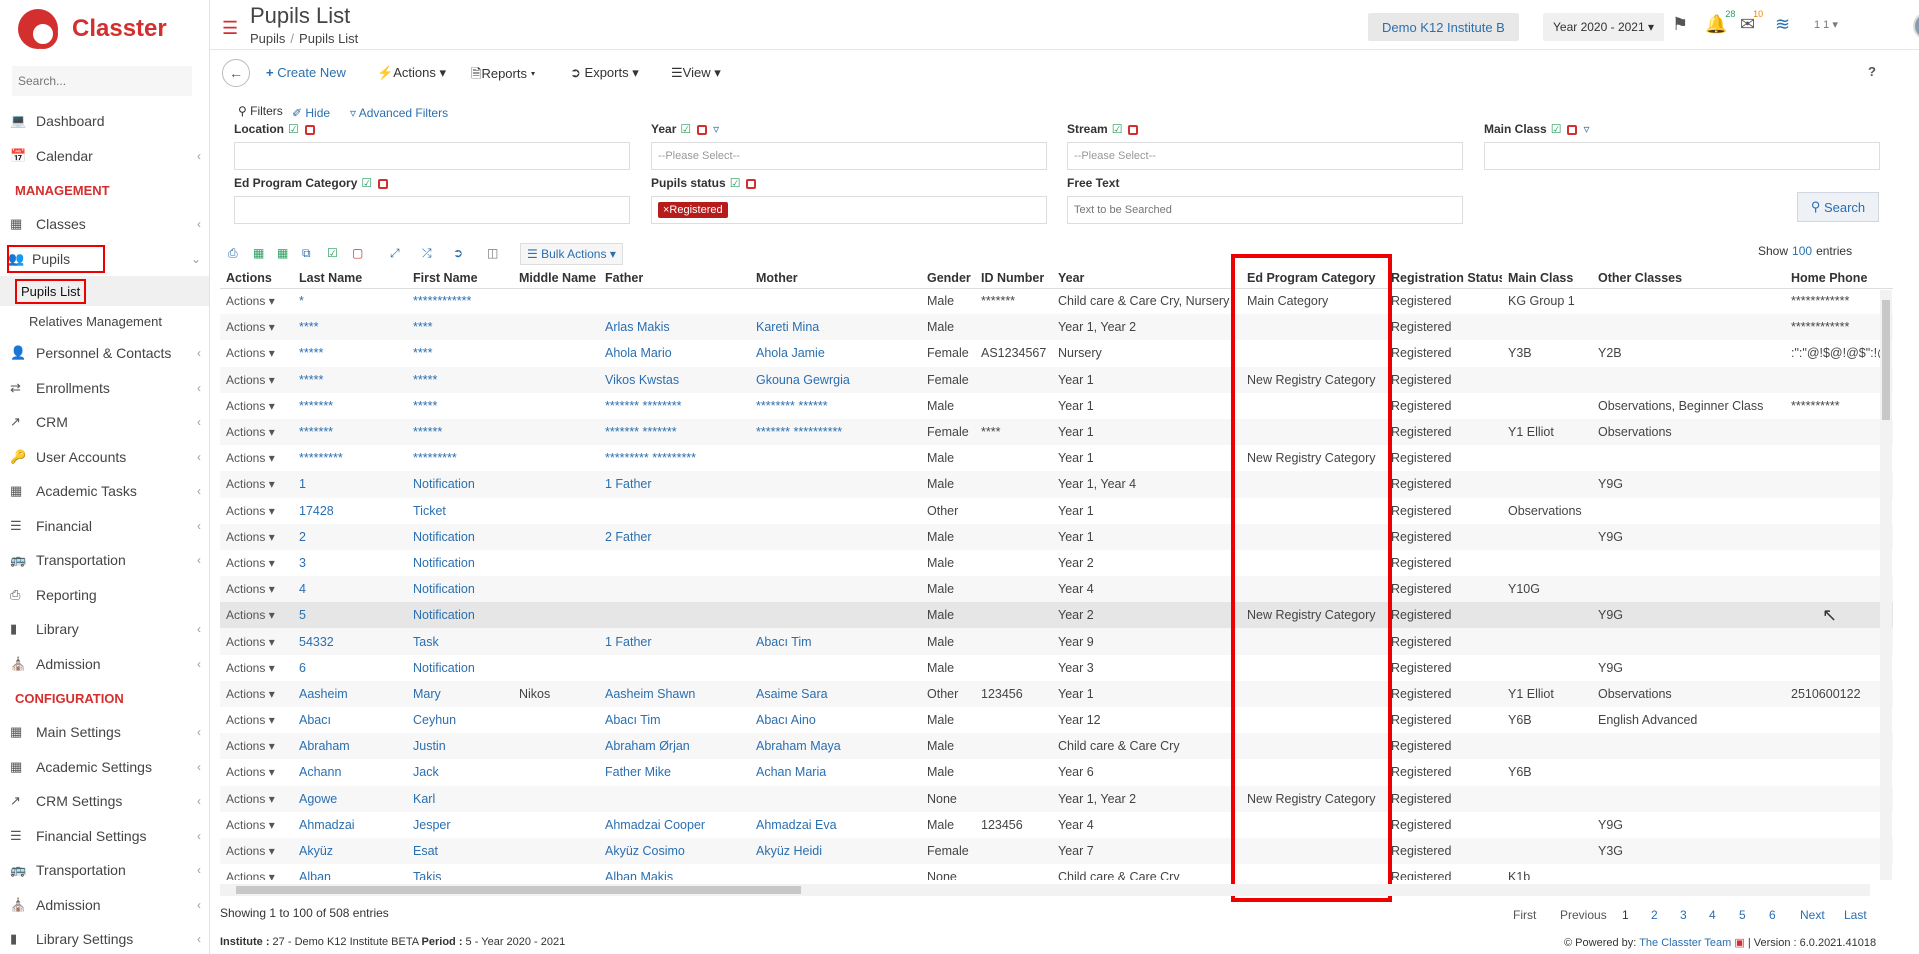 The width and height of the screenshot is (1919, 954). Describe the element at coordinates (460, 641) in the screenshot. I see `cell-first-name: Task` at that location.